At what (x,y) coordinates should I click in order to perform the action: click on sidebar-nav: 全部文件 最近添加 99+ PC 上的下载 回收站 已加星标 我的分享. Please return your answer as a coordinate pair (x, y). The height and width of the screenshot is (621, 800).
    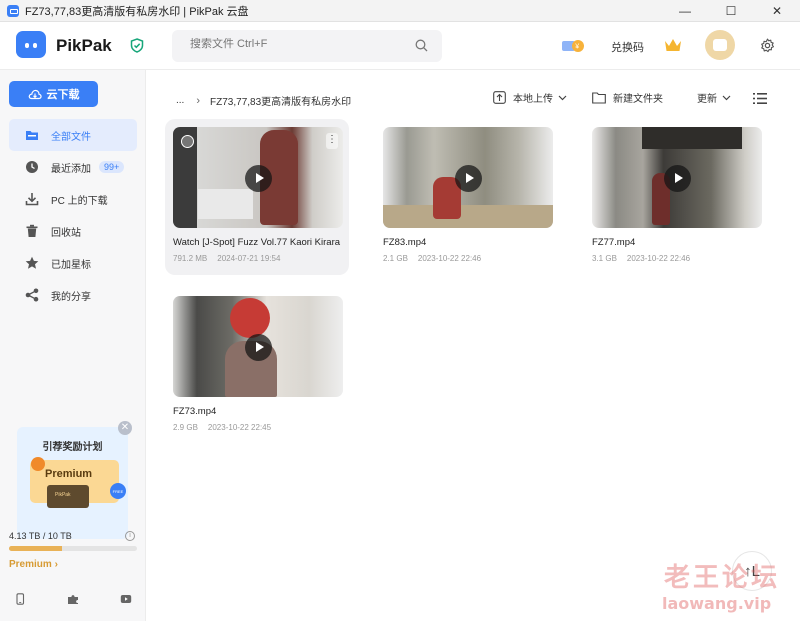
    Looking at the image, I should click on (73, 215).